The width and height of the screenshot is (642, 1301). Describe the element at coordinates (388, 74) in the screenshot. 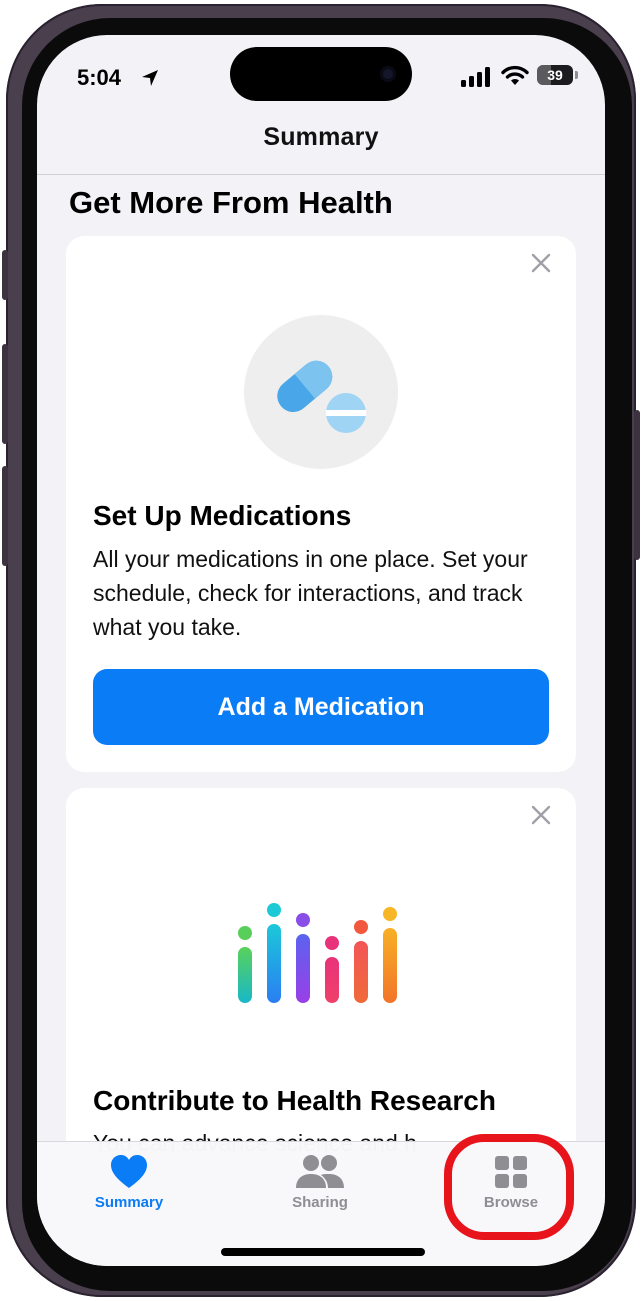

I see `camera-icon` at that location.